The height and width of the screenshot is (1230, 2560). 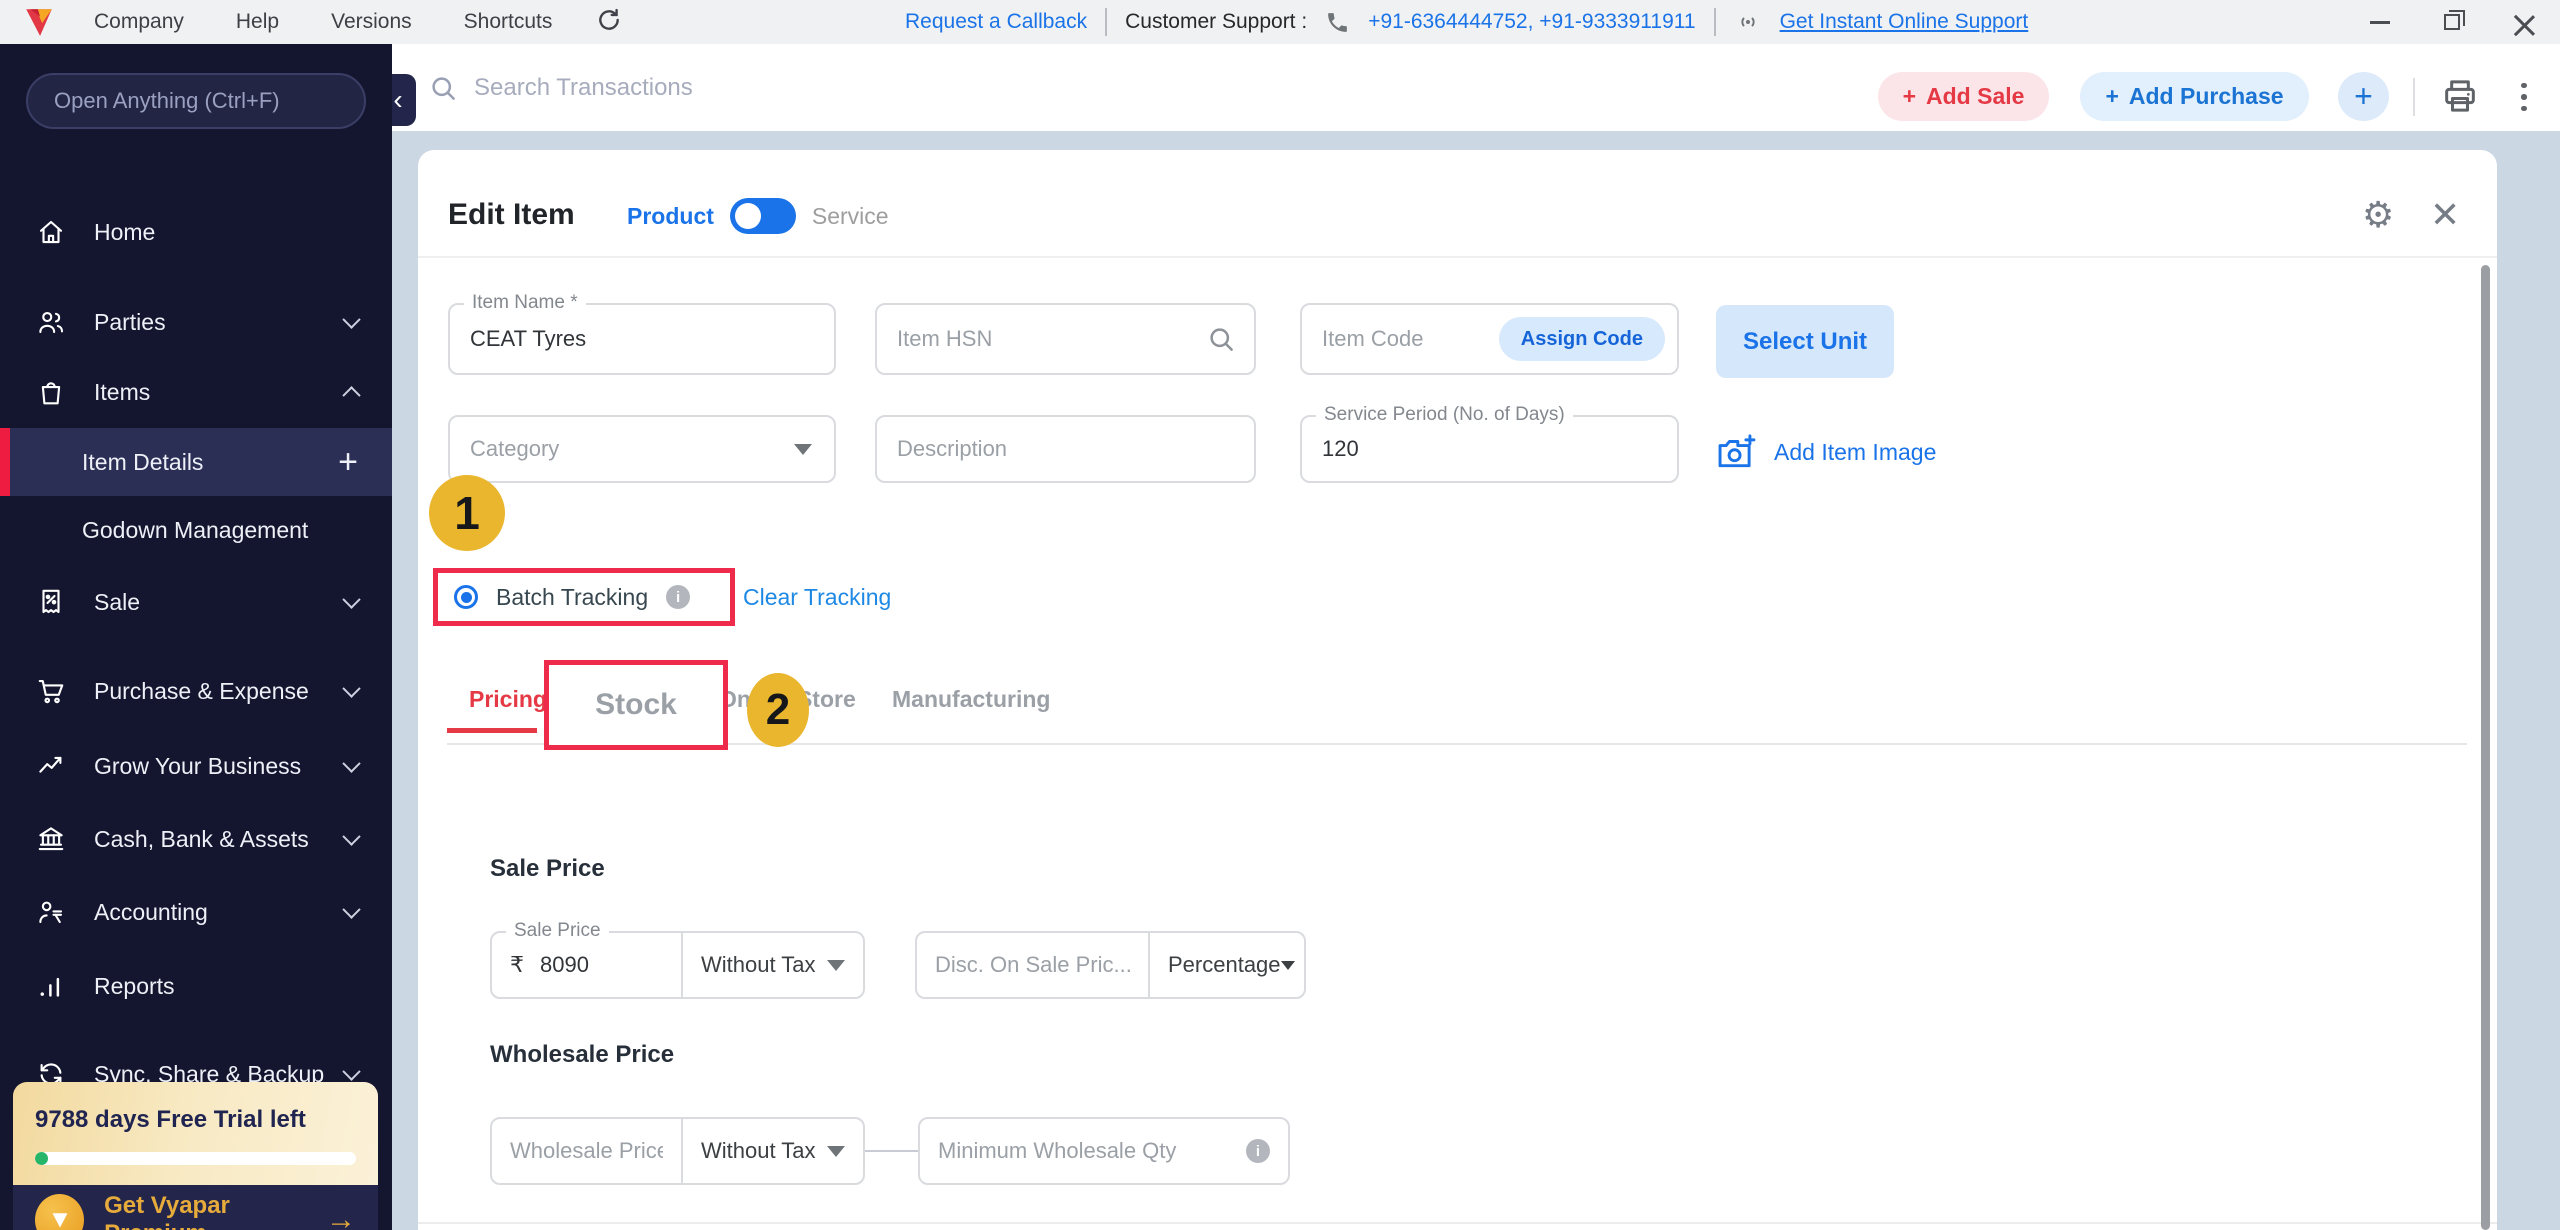 What do you see at coordinates (51, 392) in the screenshot?
I see `items-bag-icon` at bounding box center [51, 392].